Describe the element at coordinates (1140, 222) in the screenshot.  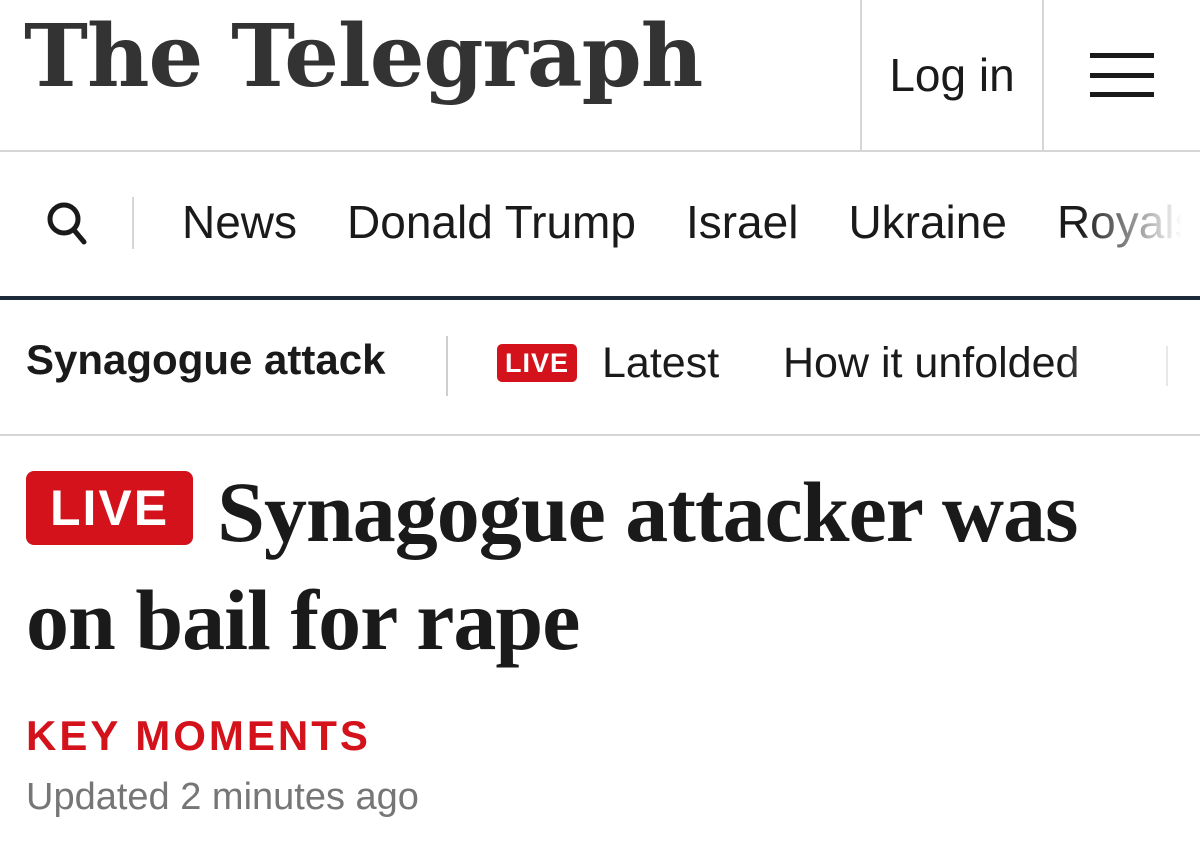
I see `nav-scroll-fade` at that location.